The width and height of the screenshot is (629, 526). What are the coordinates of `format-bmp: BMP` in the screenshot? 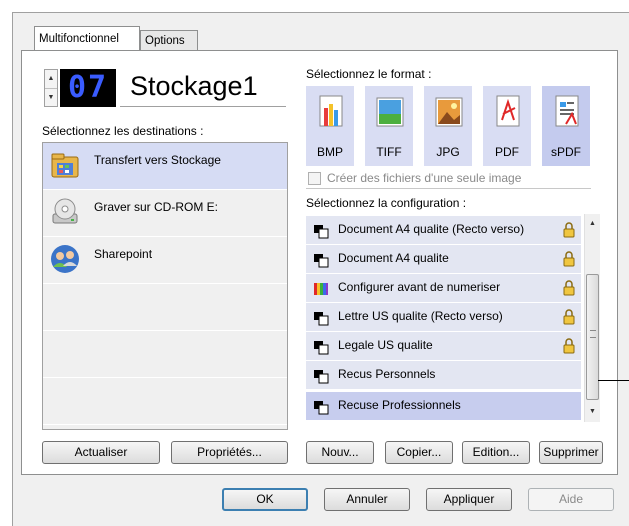 It's located at (330, 126).